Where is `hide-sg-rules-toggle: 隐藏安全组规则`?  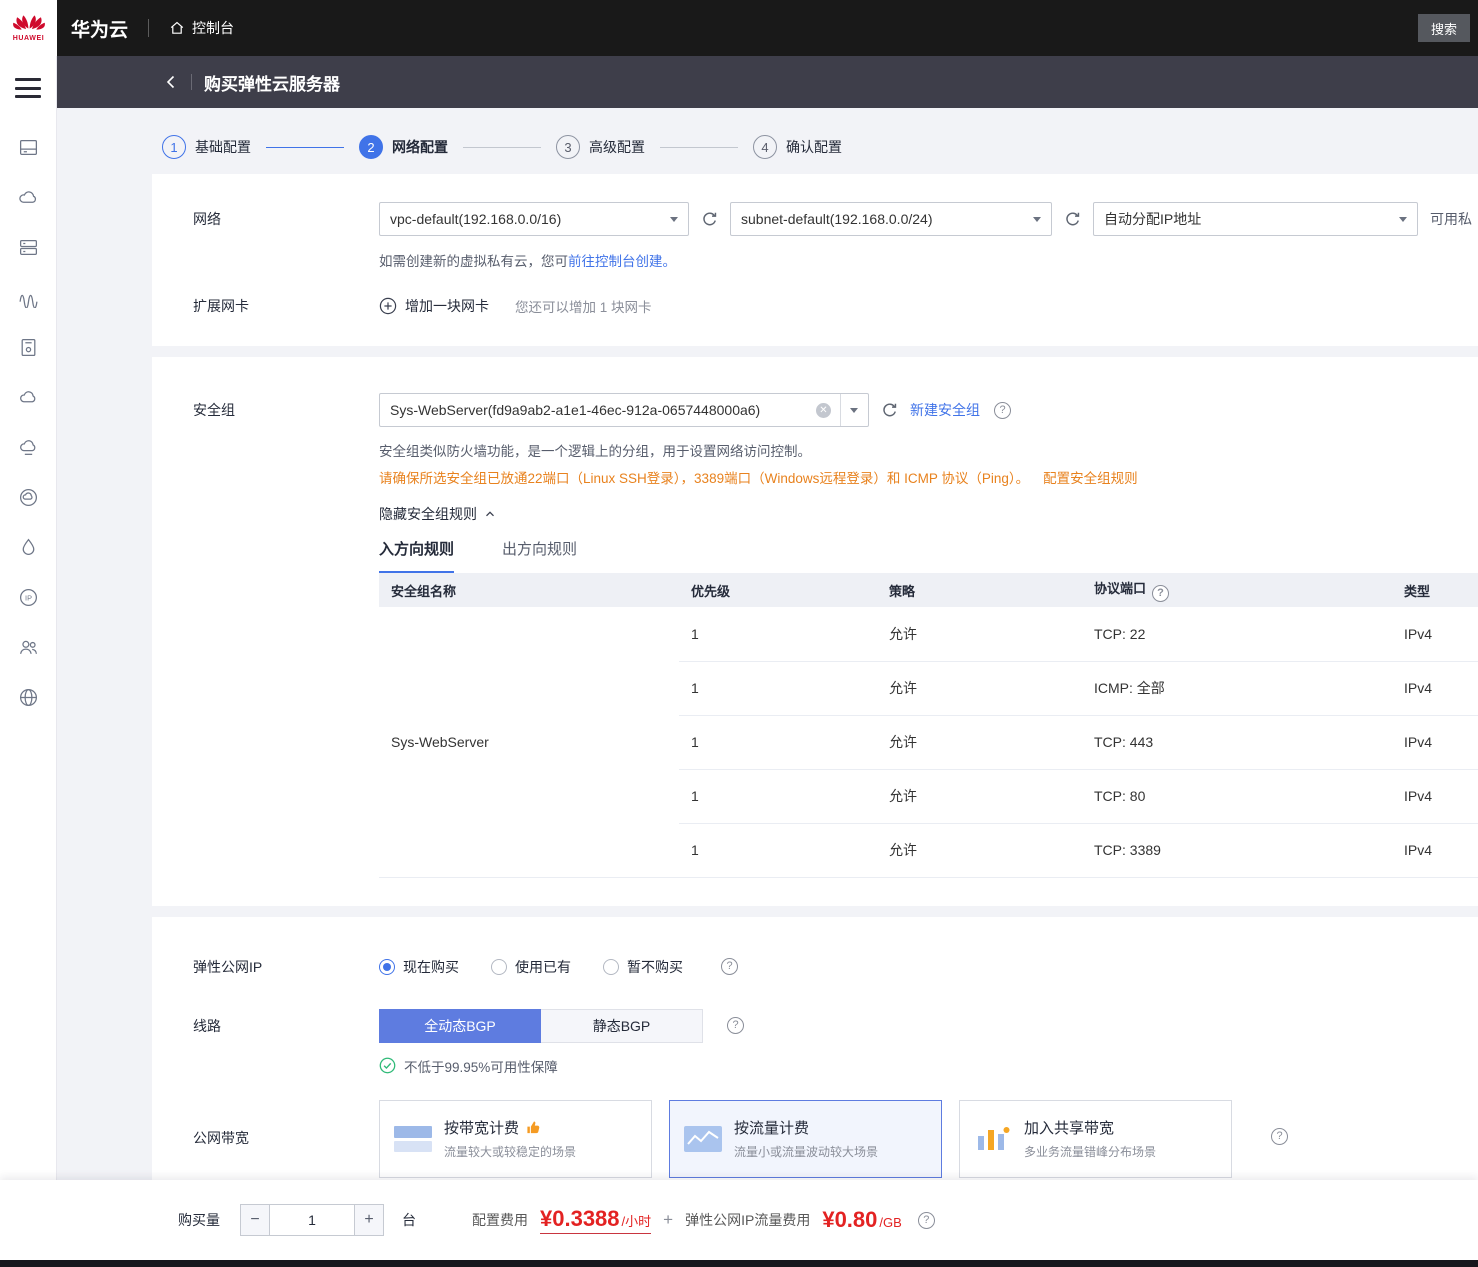
hide-sg-rules-toggle: 隐藏安全组规则 is located at coordinates (437, 514).